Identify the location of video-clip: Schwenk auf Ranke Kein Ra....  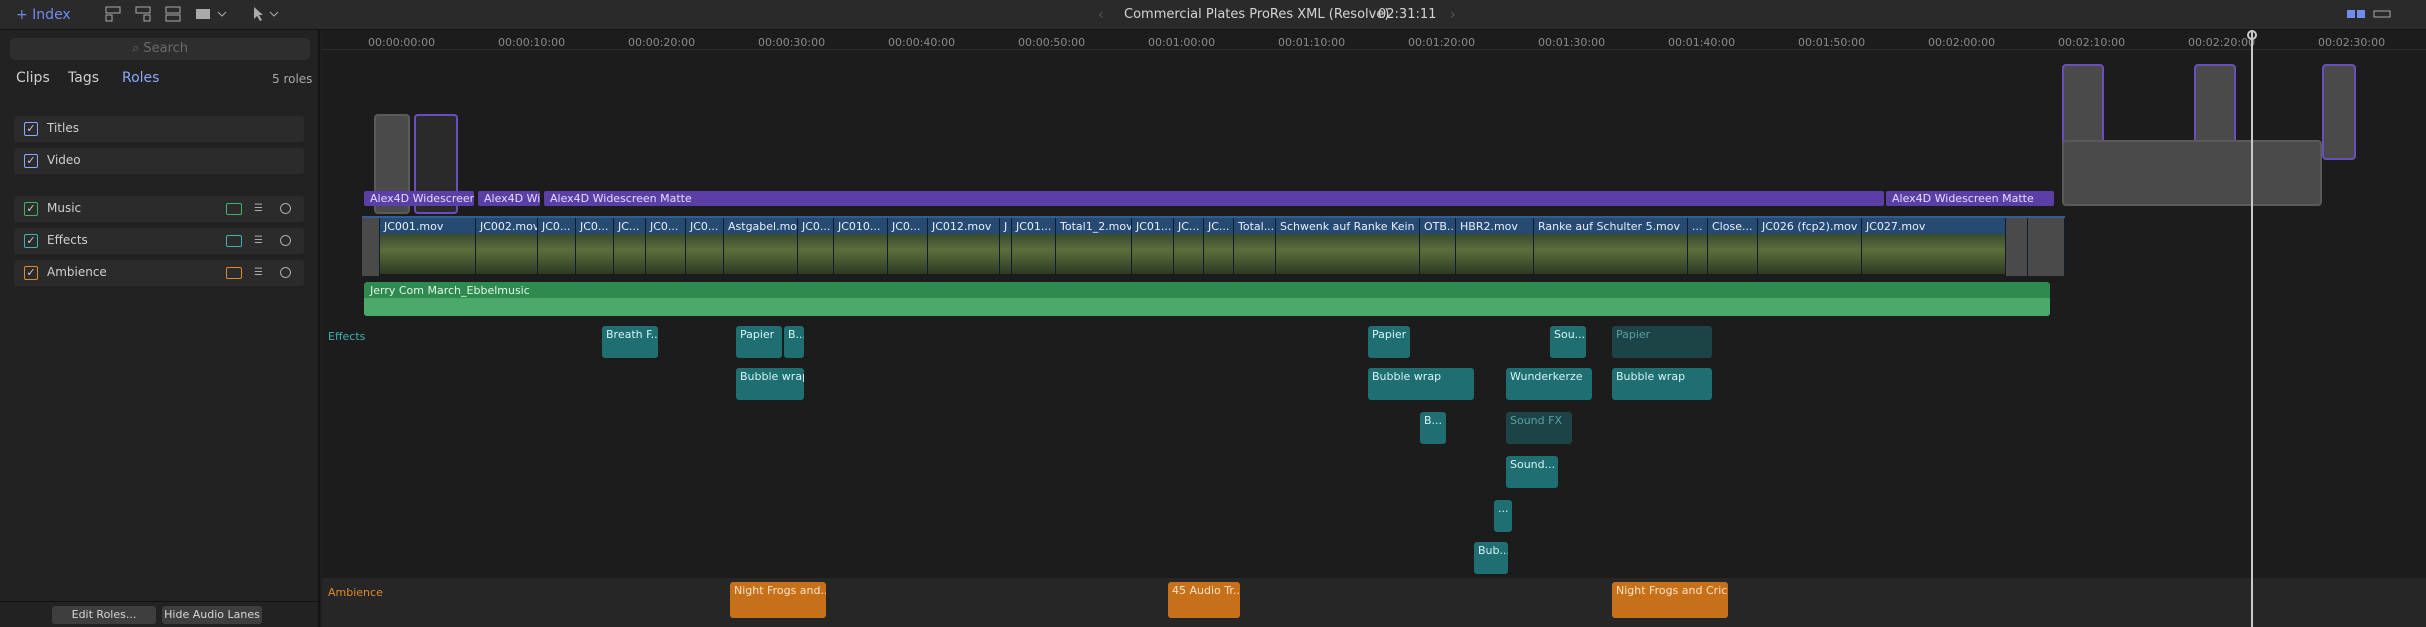
(1348, 247).